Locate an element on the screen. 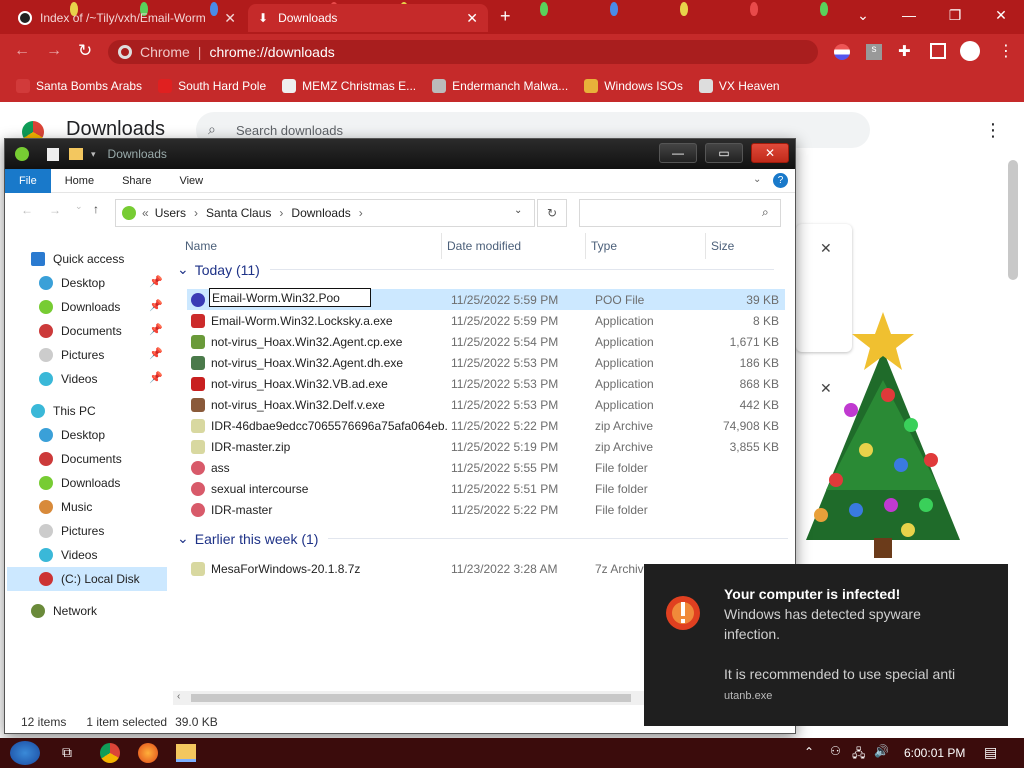 Image resolution: width=1024 pixels, height=768 pixels. task-view-icon: ⧉ is located at coordinates (67, 752).